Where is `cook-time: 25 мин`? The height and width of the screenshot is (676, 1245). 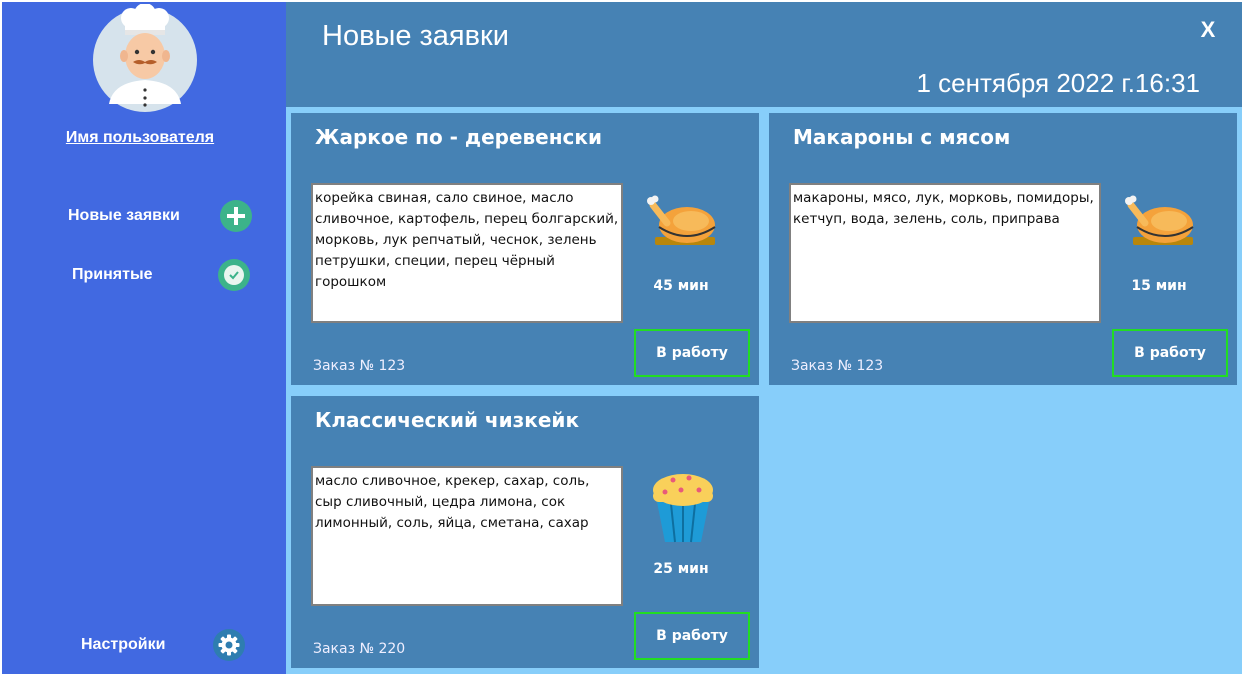
cook-time: 25 мин is located at coordinates (681, 569).